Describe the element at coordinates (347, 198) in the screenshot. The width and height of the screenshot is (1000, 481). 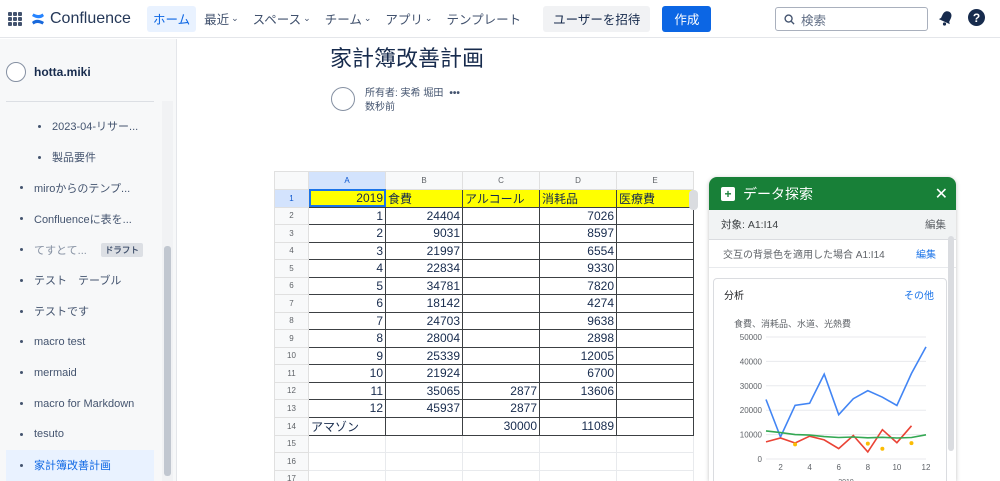
I see `table-cell: 2019` at that location.